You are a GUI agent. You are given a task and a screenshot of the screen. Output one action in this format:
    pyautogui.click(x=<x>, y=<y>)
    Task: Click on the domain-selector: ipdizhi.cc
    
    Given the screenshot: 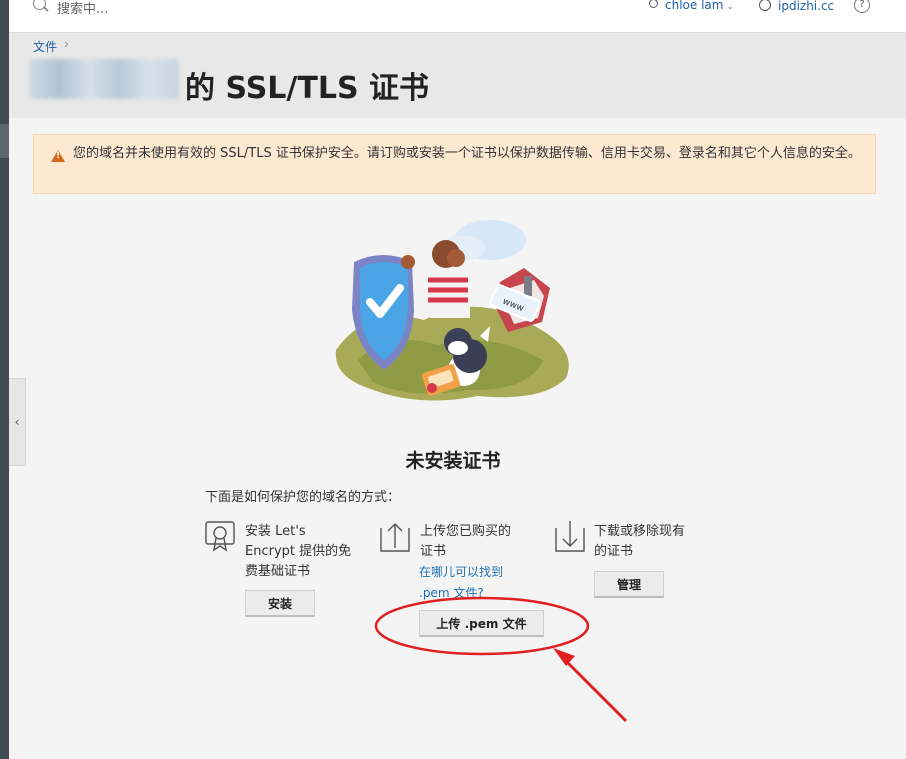 What is the action you would take?
    pyautogui.click(x=796, y=6)
    